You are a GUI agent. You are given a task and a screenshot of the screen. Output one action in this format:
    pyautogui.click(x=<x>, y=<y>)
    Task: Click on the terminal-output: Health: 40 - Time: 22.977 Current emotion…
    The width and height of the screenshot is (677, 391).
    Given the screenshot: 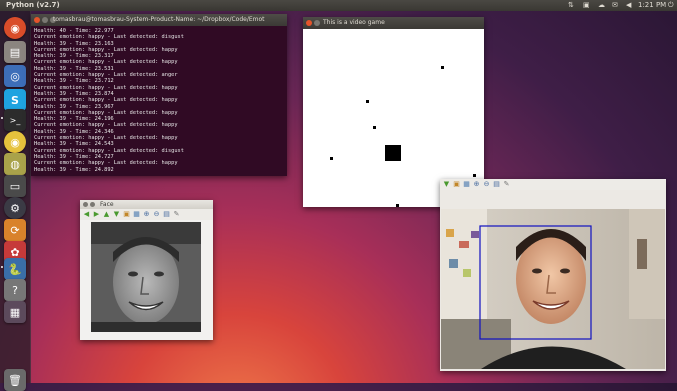 What is the action you would take?
    pyautogui.click(x=159, y=101)
    